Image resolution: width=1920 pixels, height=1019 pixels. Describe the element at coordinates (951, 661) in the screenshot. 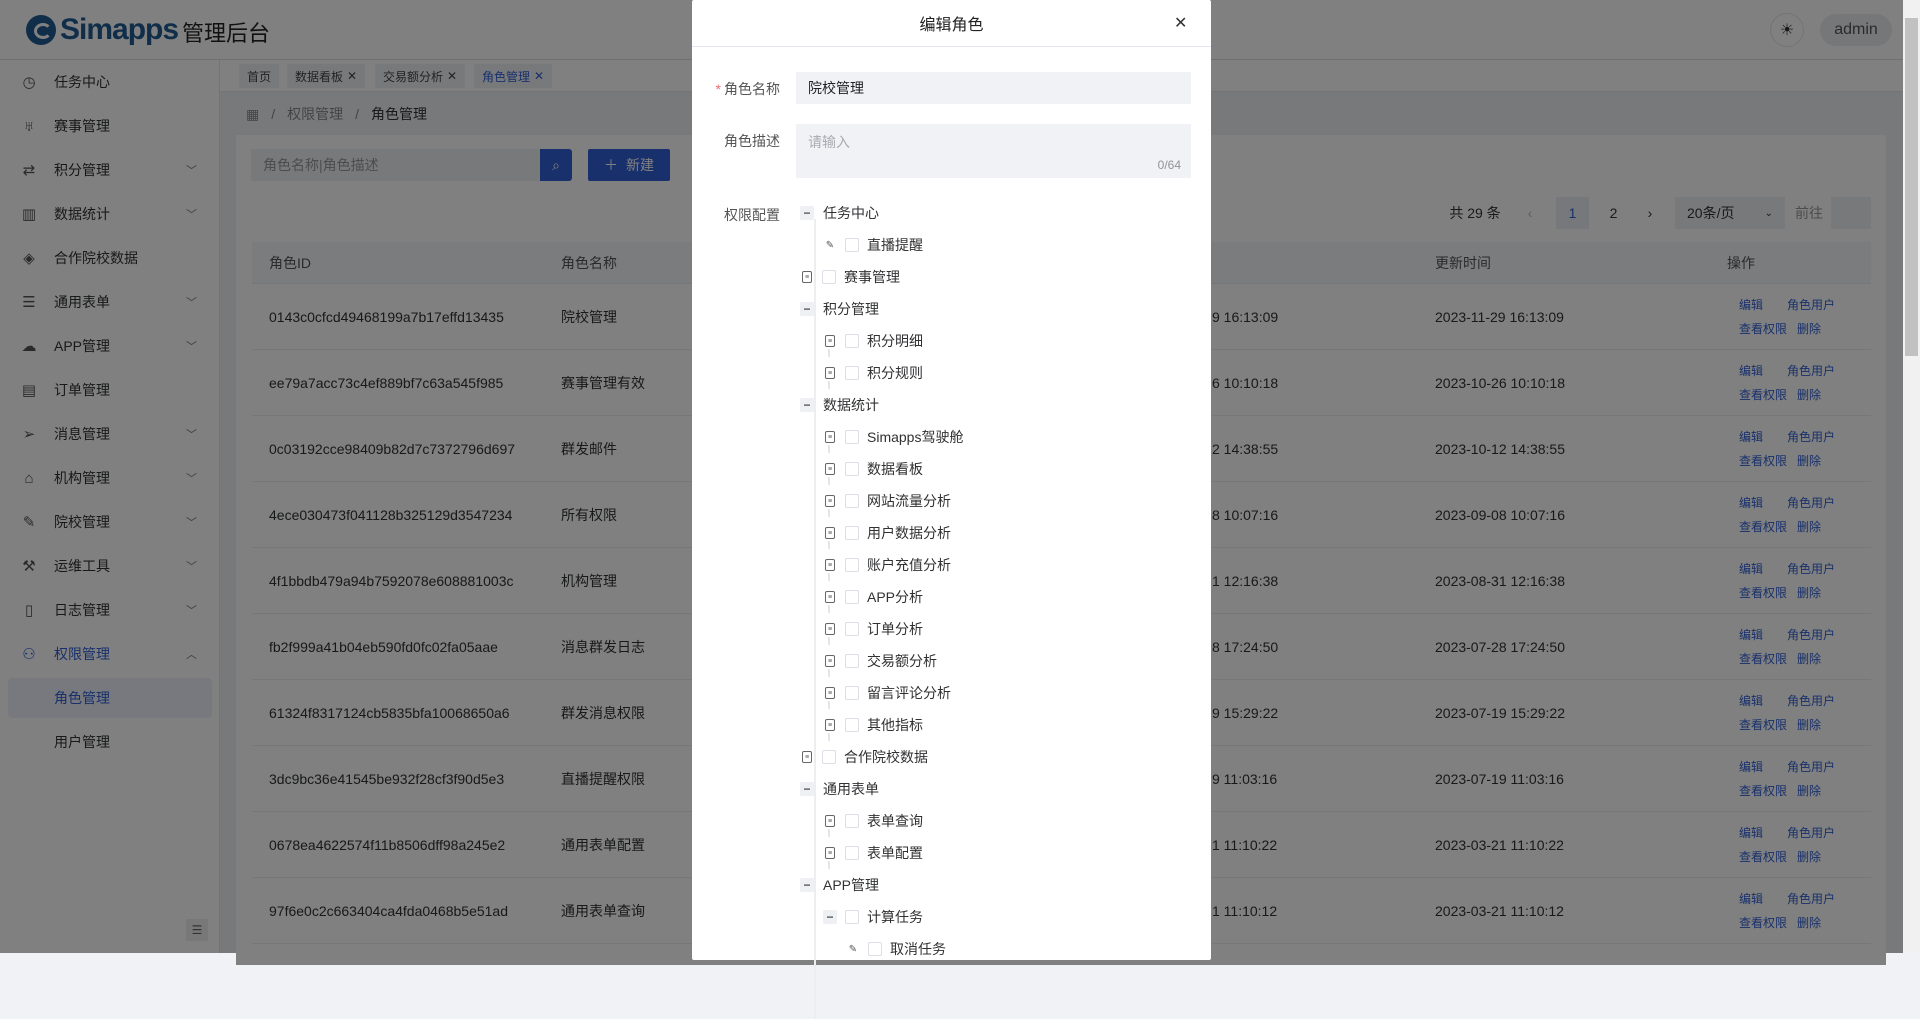

I see `tree-node: ≡ 交易额分析` at that location.